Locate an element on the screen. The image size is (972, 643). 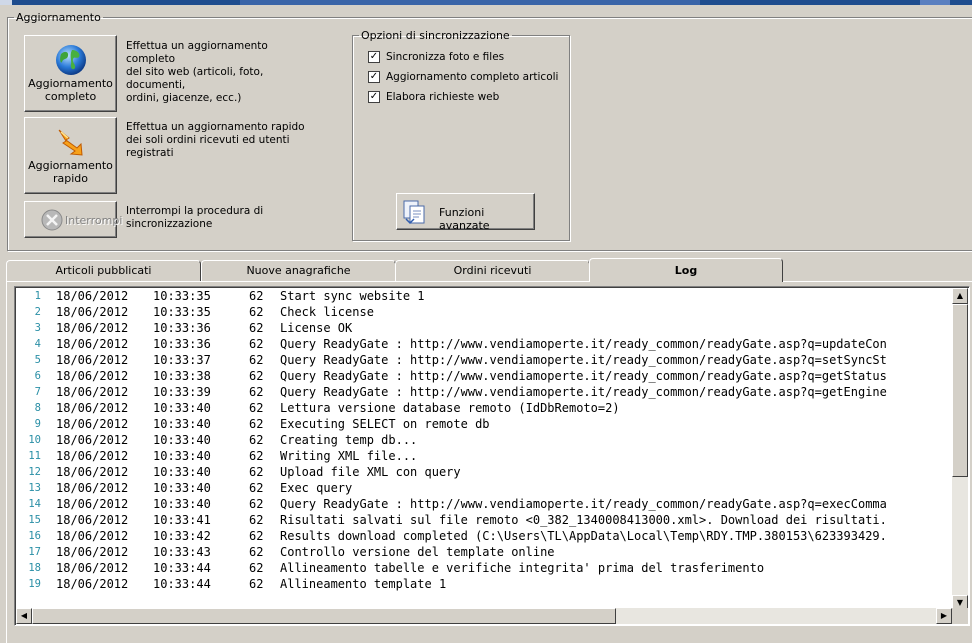
log-message: Exec query is located at coordinates (316, 488).